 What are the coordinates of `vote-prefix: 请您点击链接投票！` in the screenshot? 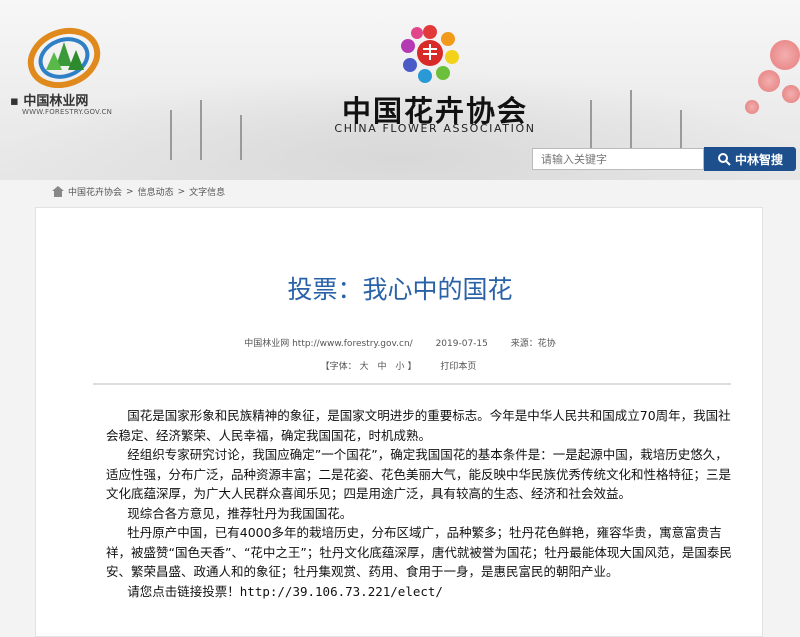 It's located at (183, 591).